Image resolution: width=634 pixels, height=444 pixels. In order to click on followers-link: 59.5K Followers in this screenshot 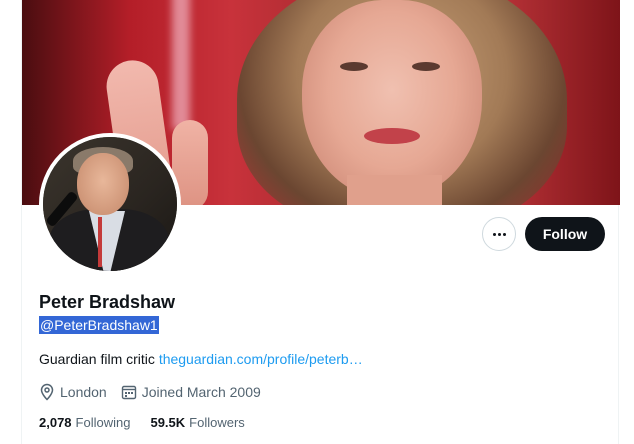, I will do `click(197, 422)`.